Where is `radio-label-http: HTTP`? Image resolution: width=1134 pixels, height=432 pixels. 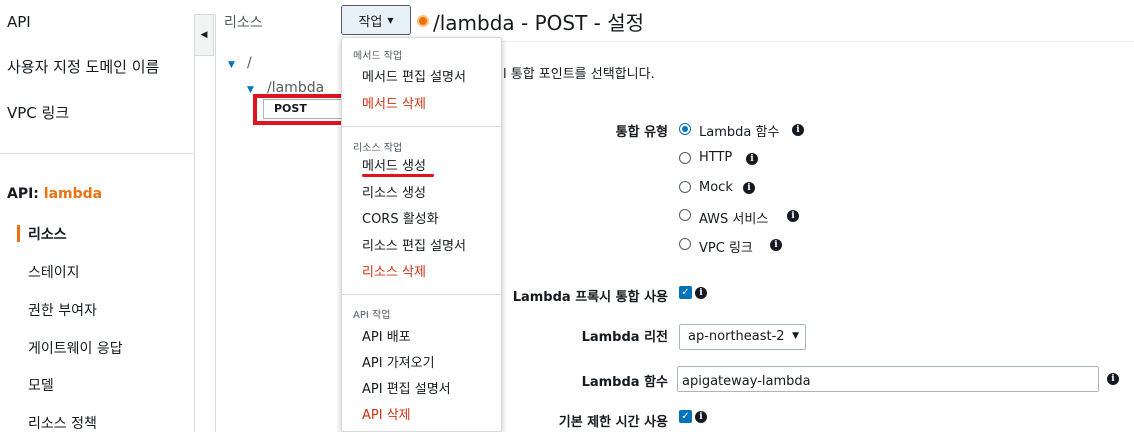 radio-label-http: HTTP is located at coordinates (715, 157).